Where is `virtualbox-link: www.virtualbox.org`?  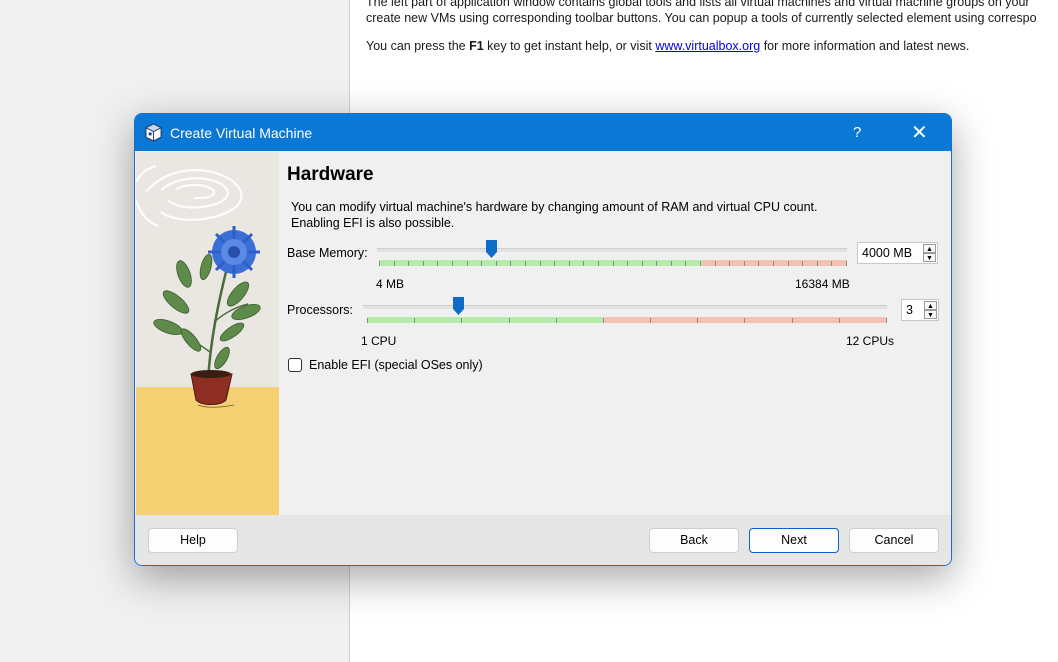 virtualbox-link: www.virtualbox.org is located at coordinates (707, 46).